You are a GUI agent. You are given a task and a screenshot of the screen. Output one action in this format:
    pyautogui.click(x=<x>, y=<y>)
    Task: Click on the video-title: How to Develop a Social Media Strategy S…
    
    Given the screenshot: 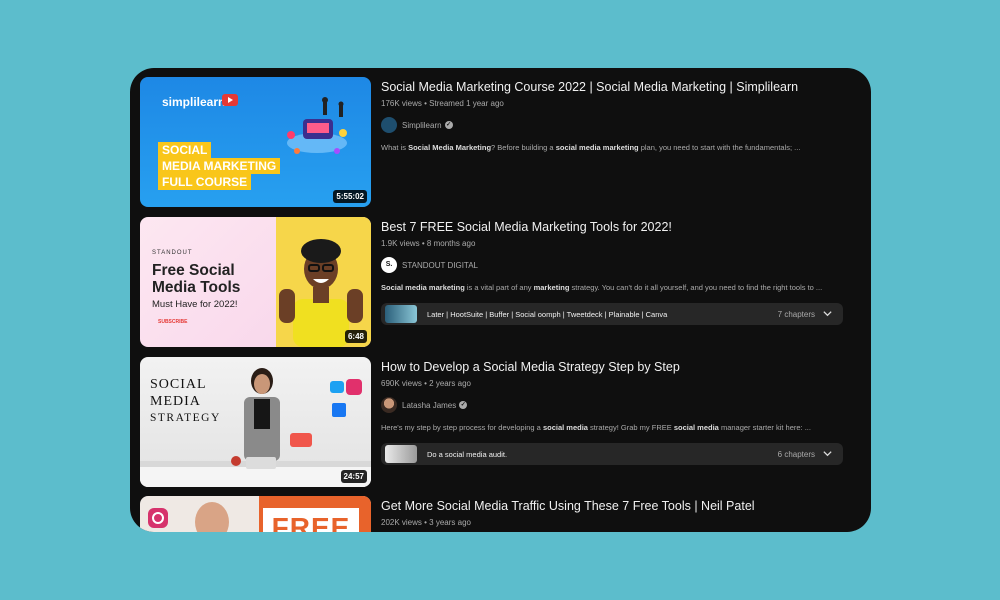 What is the action you would take?
    pyautogui.click(x=612, y=367)
    